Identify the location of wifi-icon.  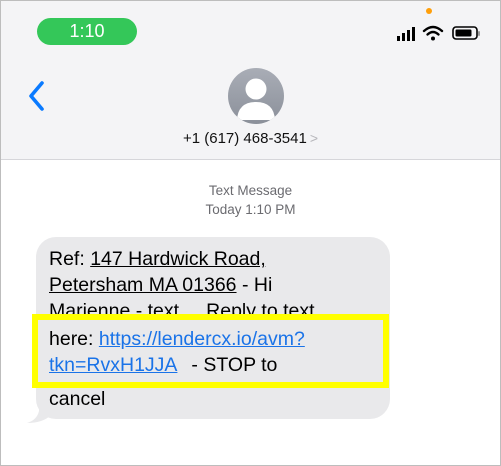
(433, 33).